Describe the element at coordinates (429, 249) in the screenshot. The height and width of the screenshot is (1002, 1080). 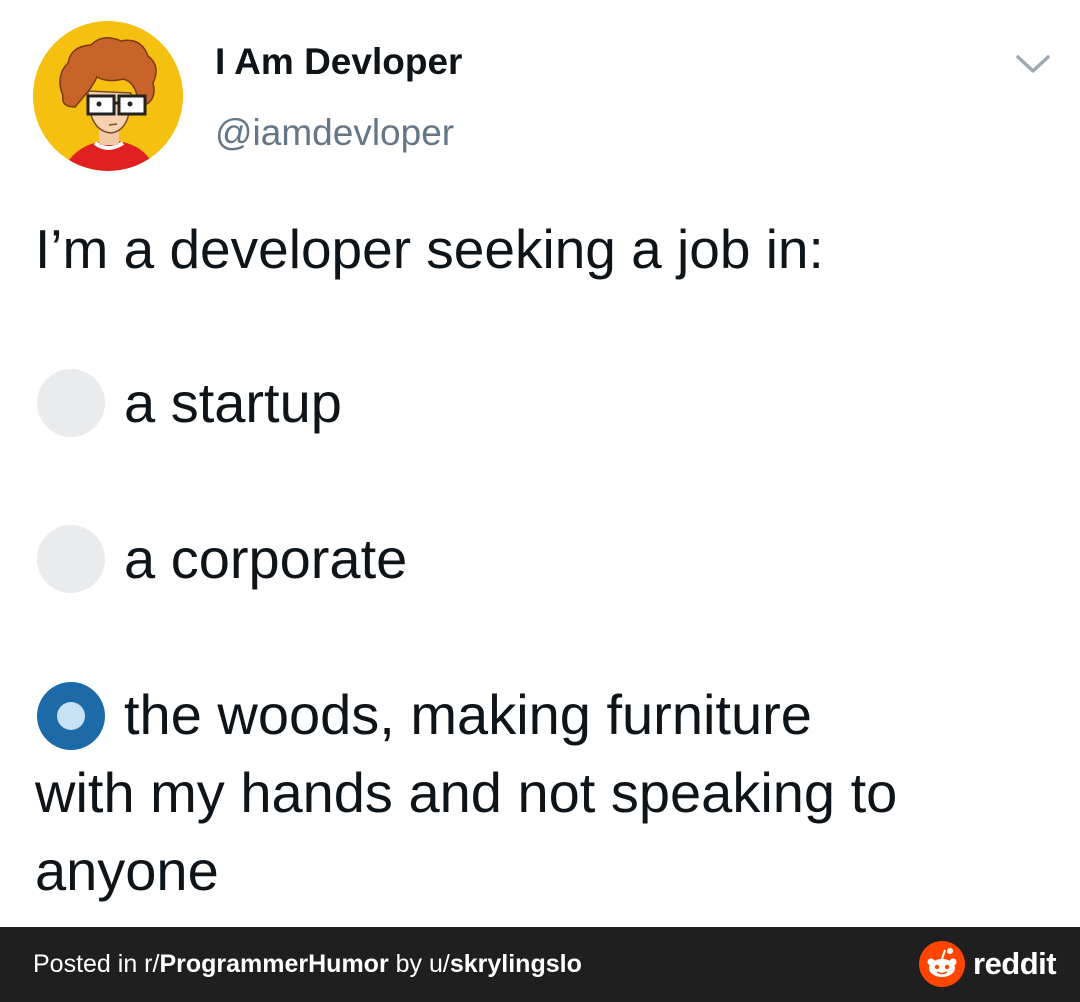
I see `tweet-text: I’m a developer seeking a job in:` at that location.